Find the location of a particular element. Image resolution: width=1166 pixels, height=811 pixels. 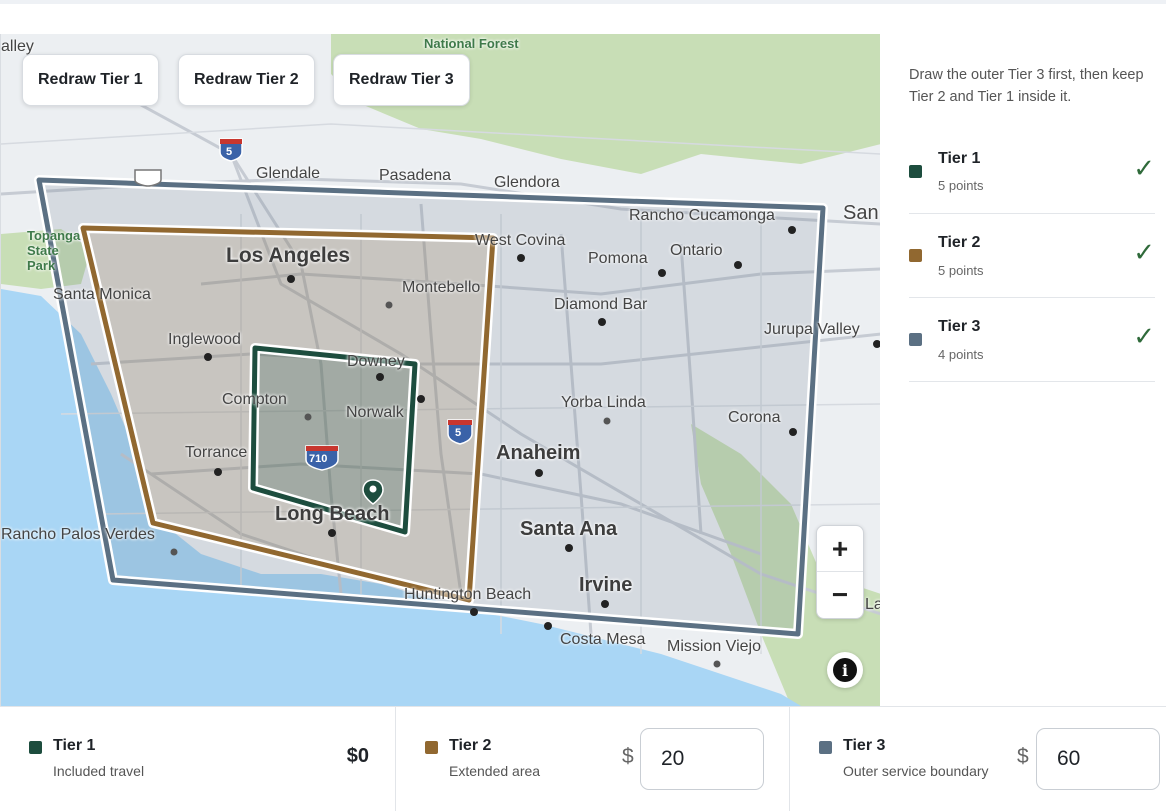

tier2-currency-symbol: $ is located at coordinates (628, 756).